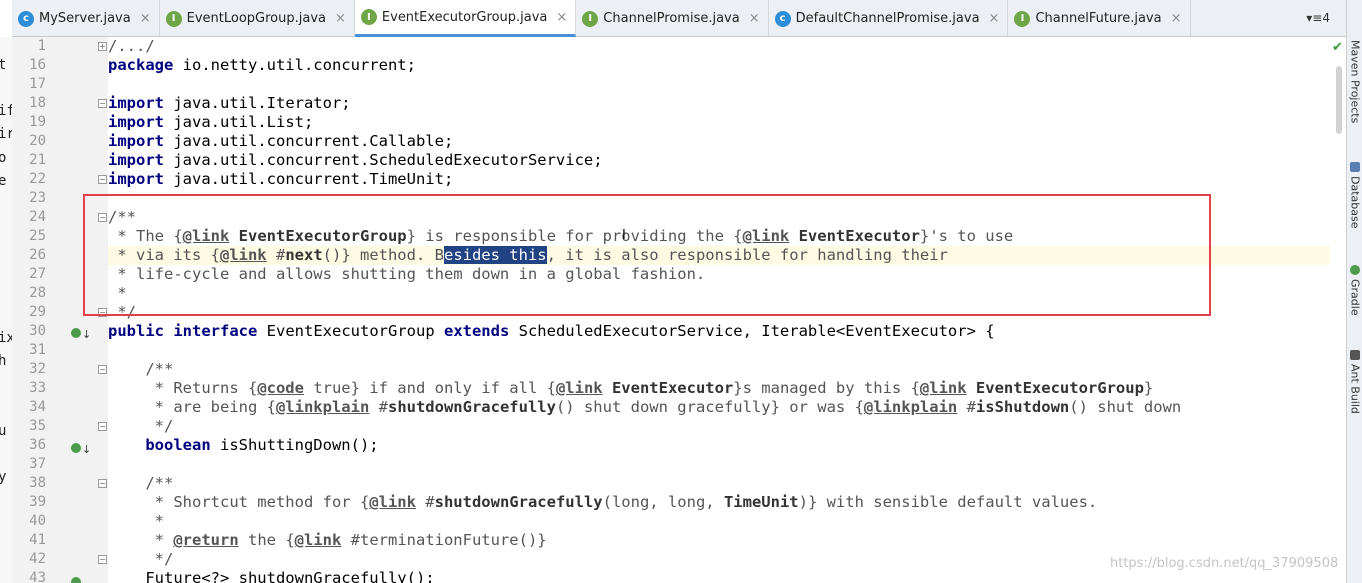 The image size is (1362, 583). What do you see at coordinates (131, 46) in the screenshot?
I see `code-line-1: /.../` at bounding box center [131, 46].